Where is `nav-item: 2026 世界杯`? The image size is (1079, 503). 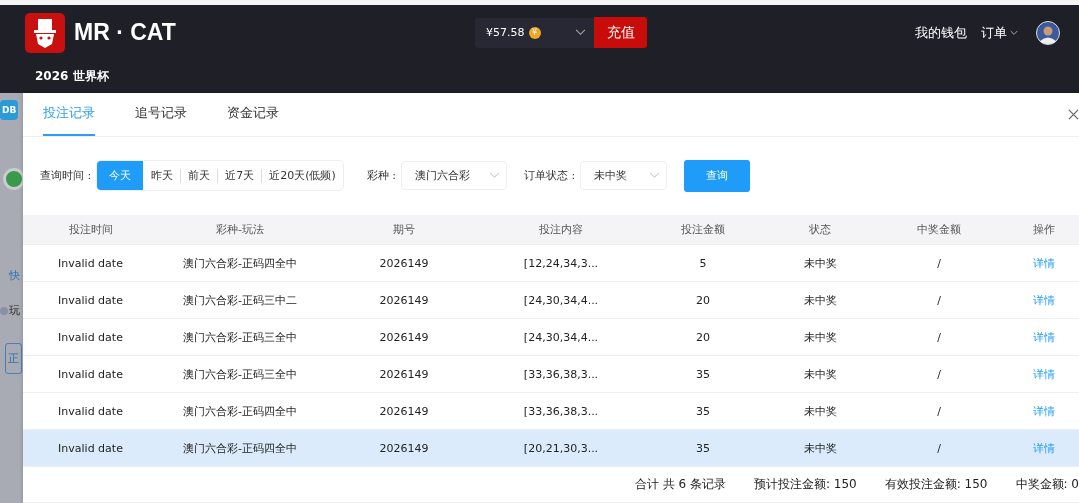
nav-item: 2026 世界杯 is located at coordinates (72, 76).